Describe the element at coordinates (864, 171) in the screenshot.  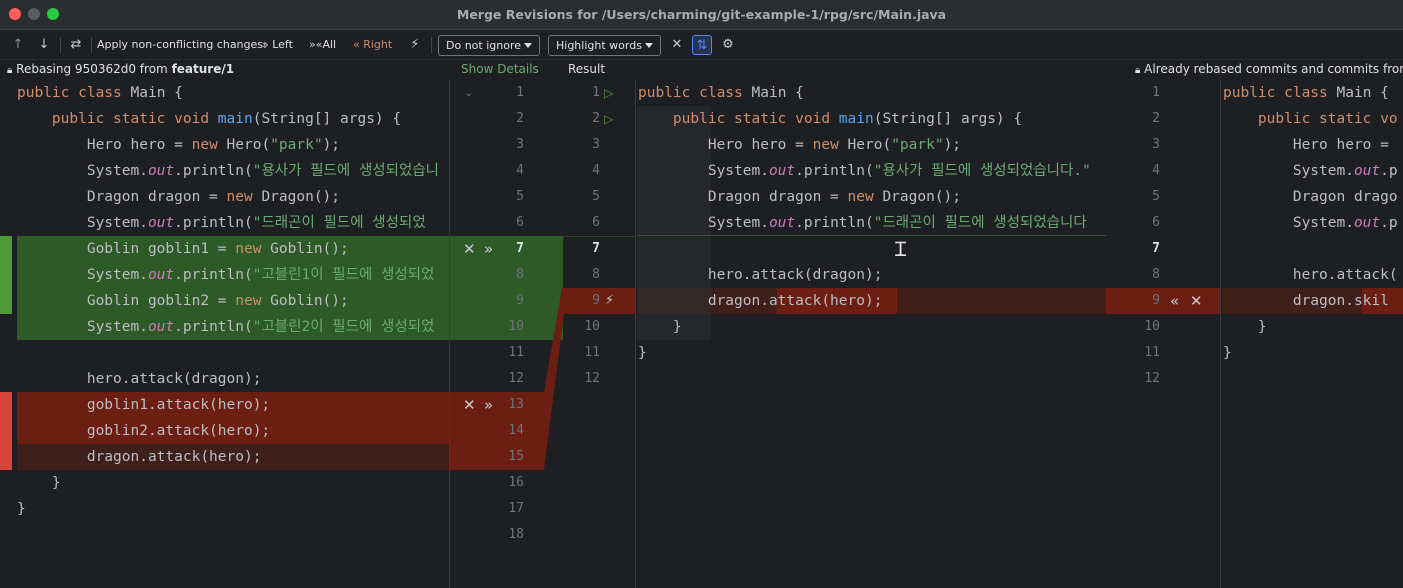
I see `code-line: System.out.println("용사가 필드에 생성되었습니다."` at that location.